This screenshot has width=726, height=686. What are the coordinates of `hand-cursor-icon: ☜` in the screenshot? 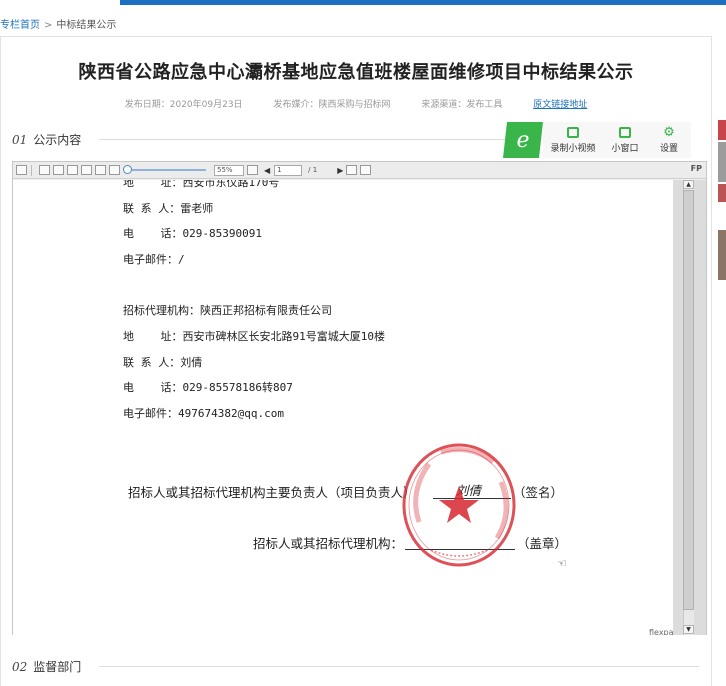 It's located at (562, 563).